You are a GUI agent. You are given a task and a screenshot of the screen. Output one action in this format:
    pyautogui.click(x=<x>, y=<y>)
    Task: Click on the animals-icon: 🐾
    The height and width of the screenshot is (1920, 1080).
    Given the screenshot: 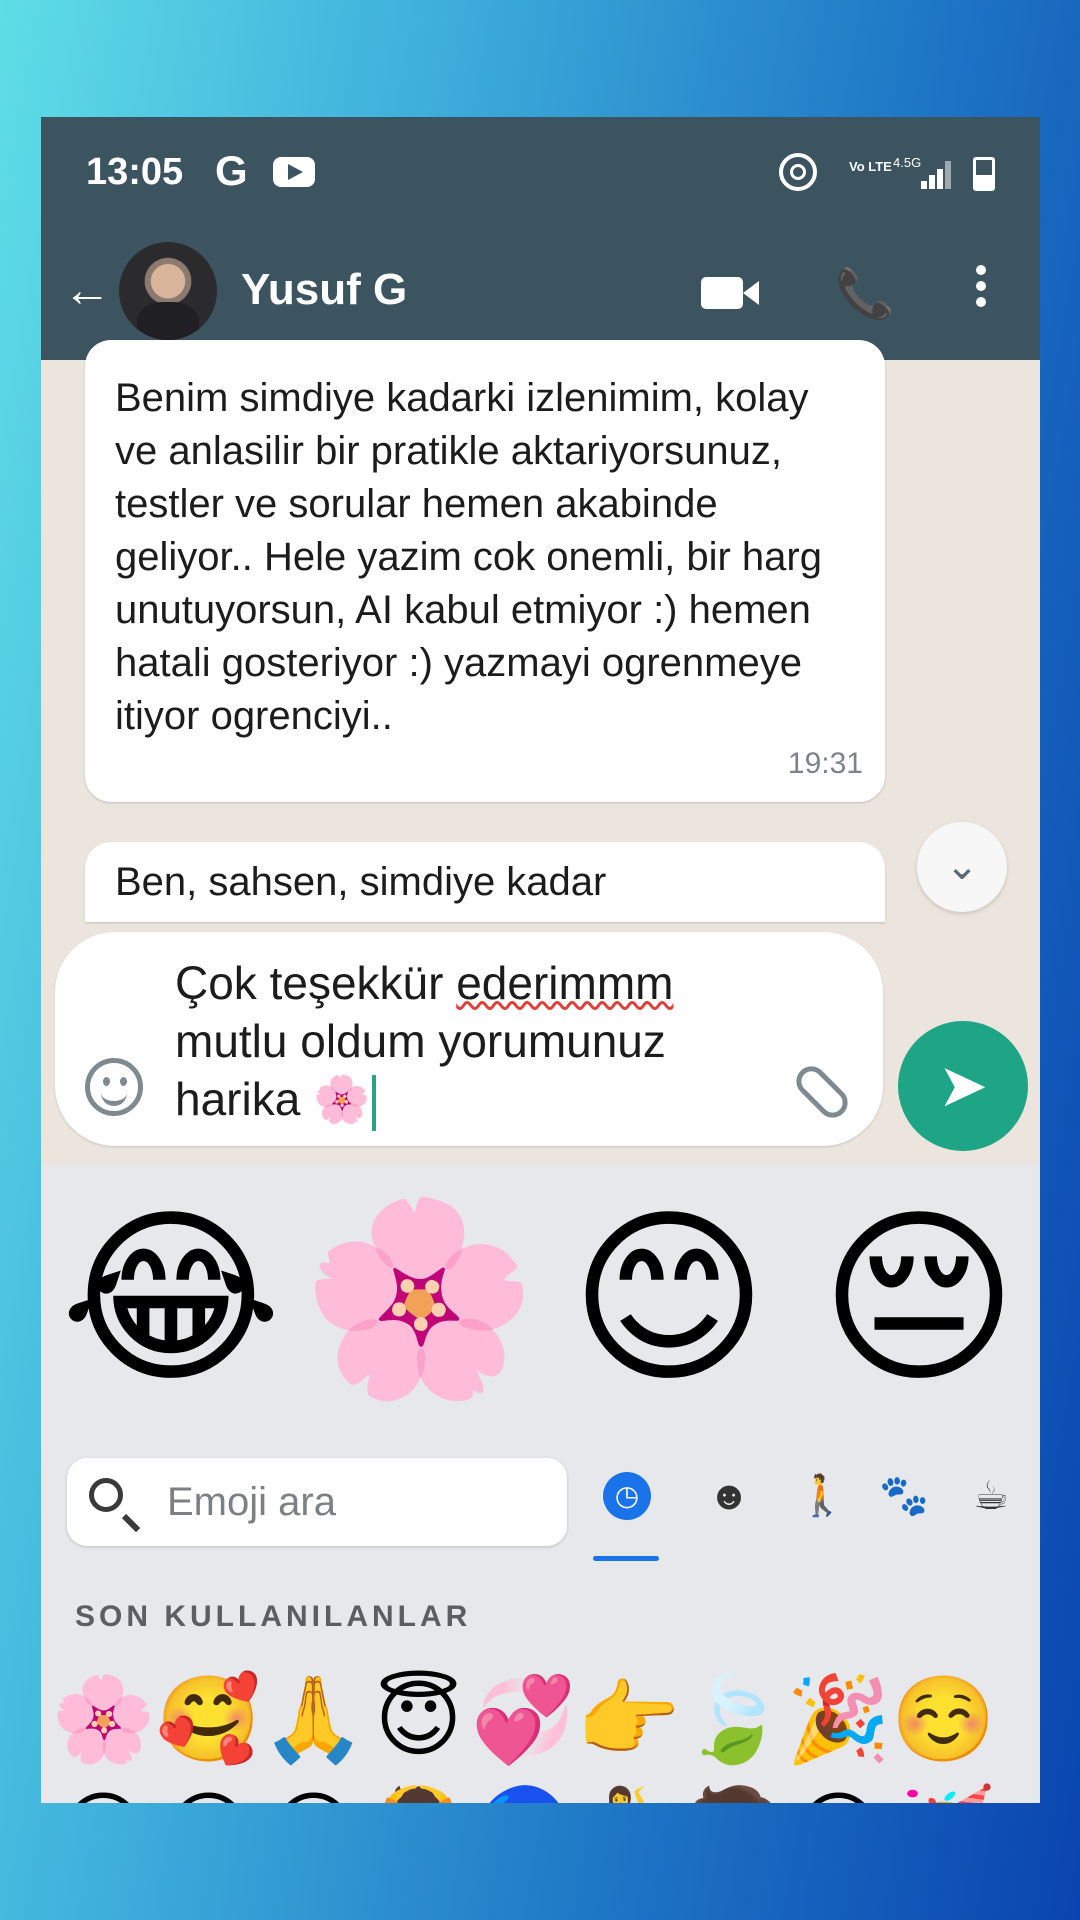 What is the action you would take?
    pyautogui.click(x=904, y=1496)
    